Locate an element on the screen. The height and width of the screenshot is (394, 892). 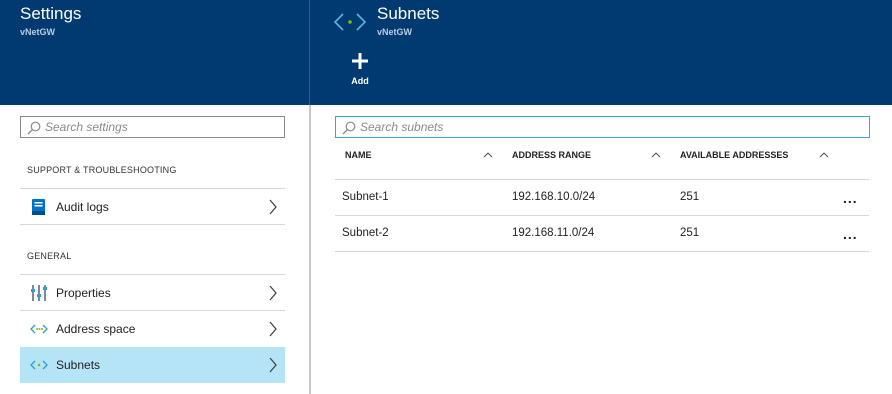
column-header-name: NAME is located at coordinates (358, 155).